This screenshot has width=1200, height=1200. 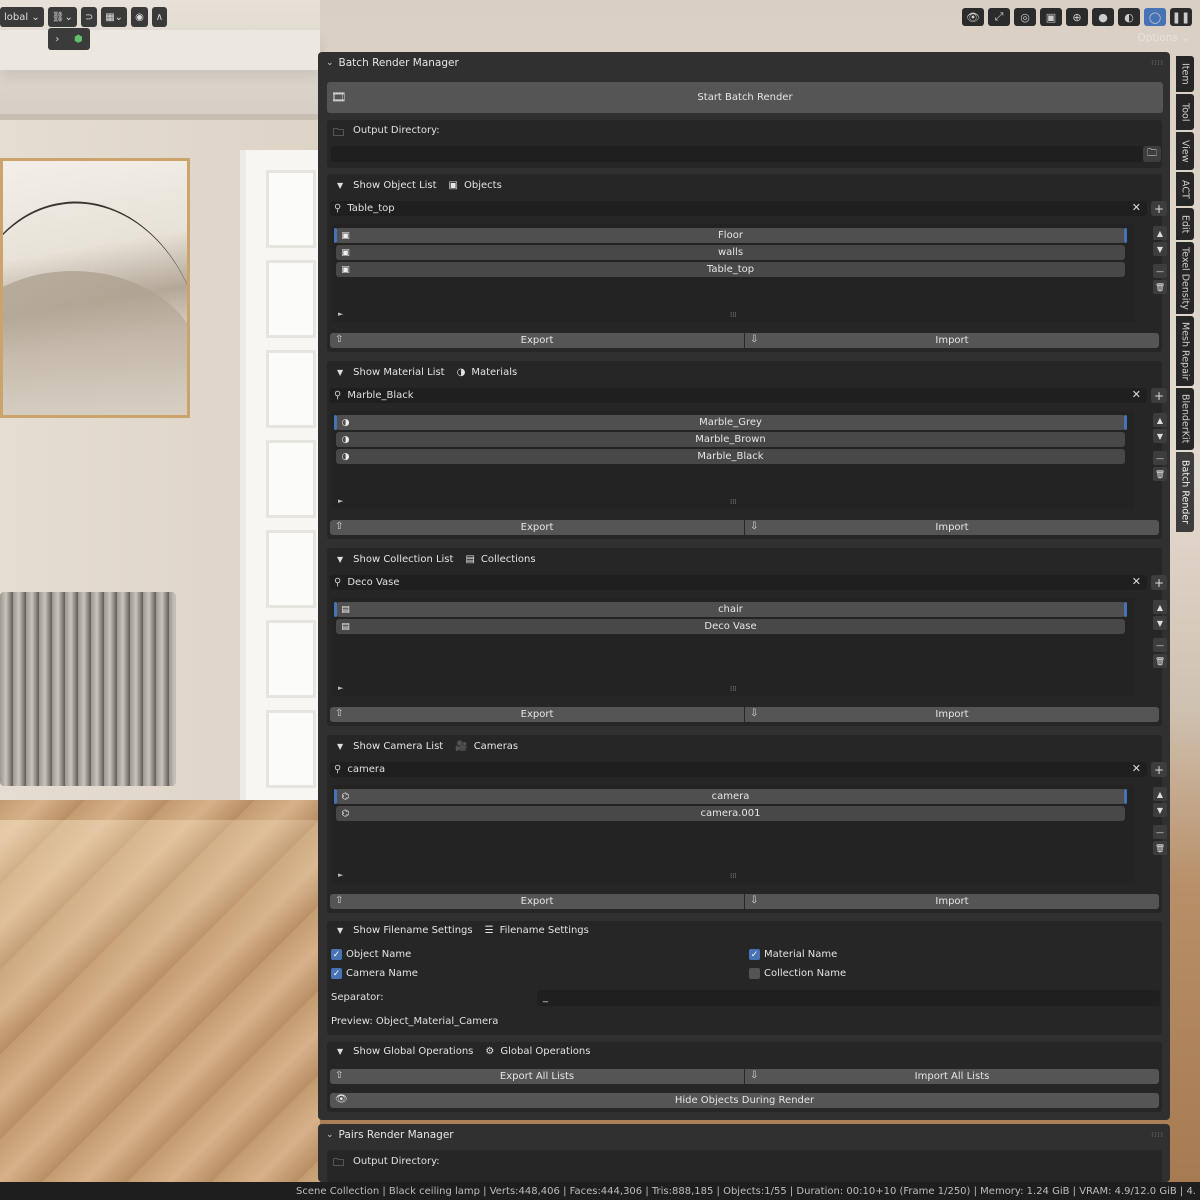 I want to click on list-item: ▣ Table_top, so click(x=730, y=269).